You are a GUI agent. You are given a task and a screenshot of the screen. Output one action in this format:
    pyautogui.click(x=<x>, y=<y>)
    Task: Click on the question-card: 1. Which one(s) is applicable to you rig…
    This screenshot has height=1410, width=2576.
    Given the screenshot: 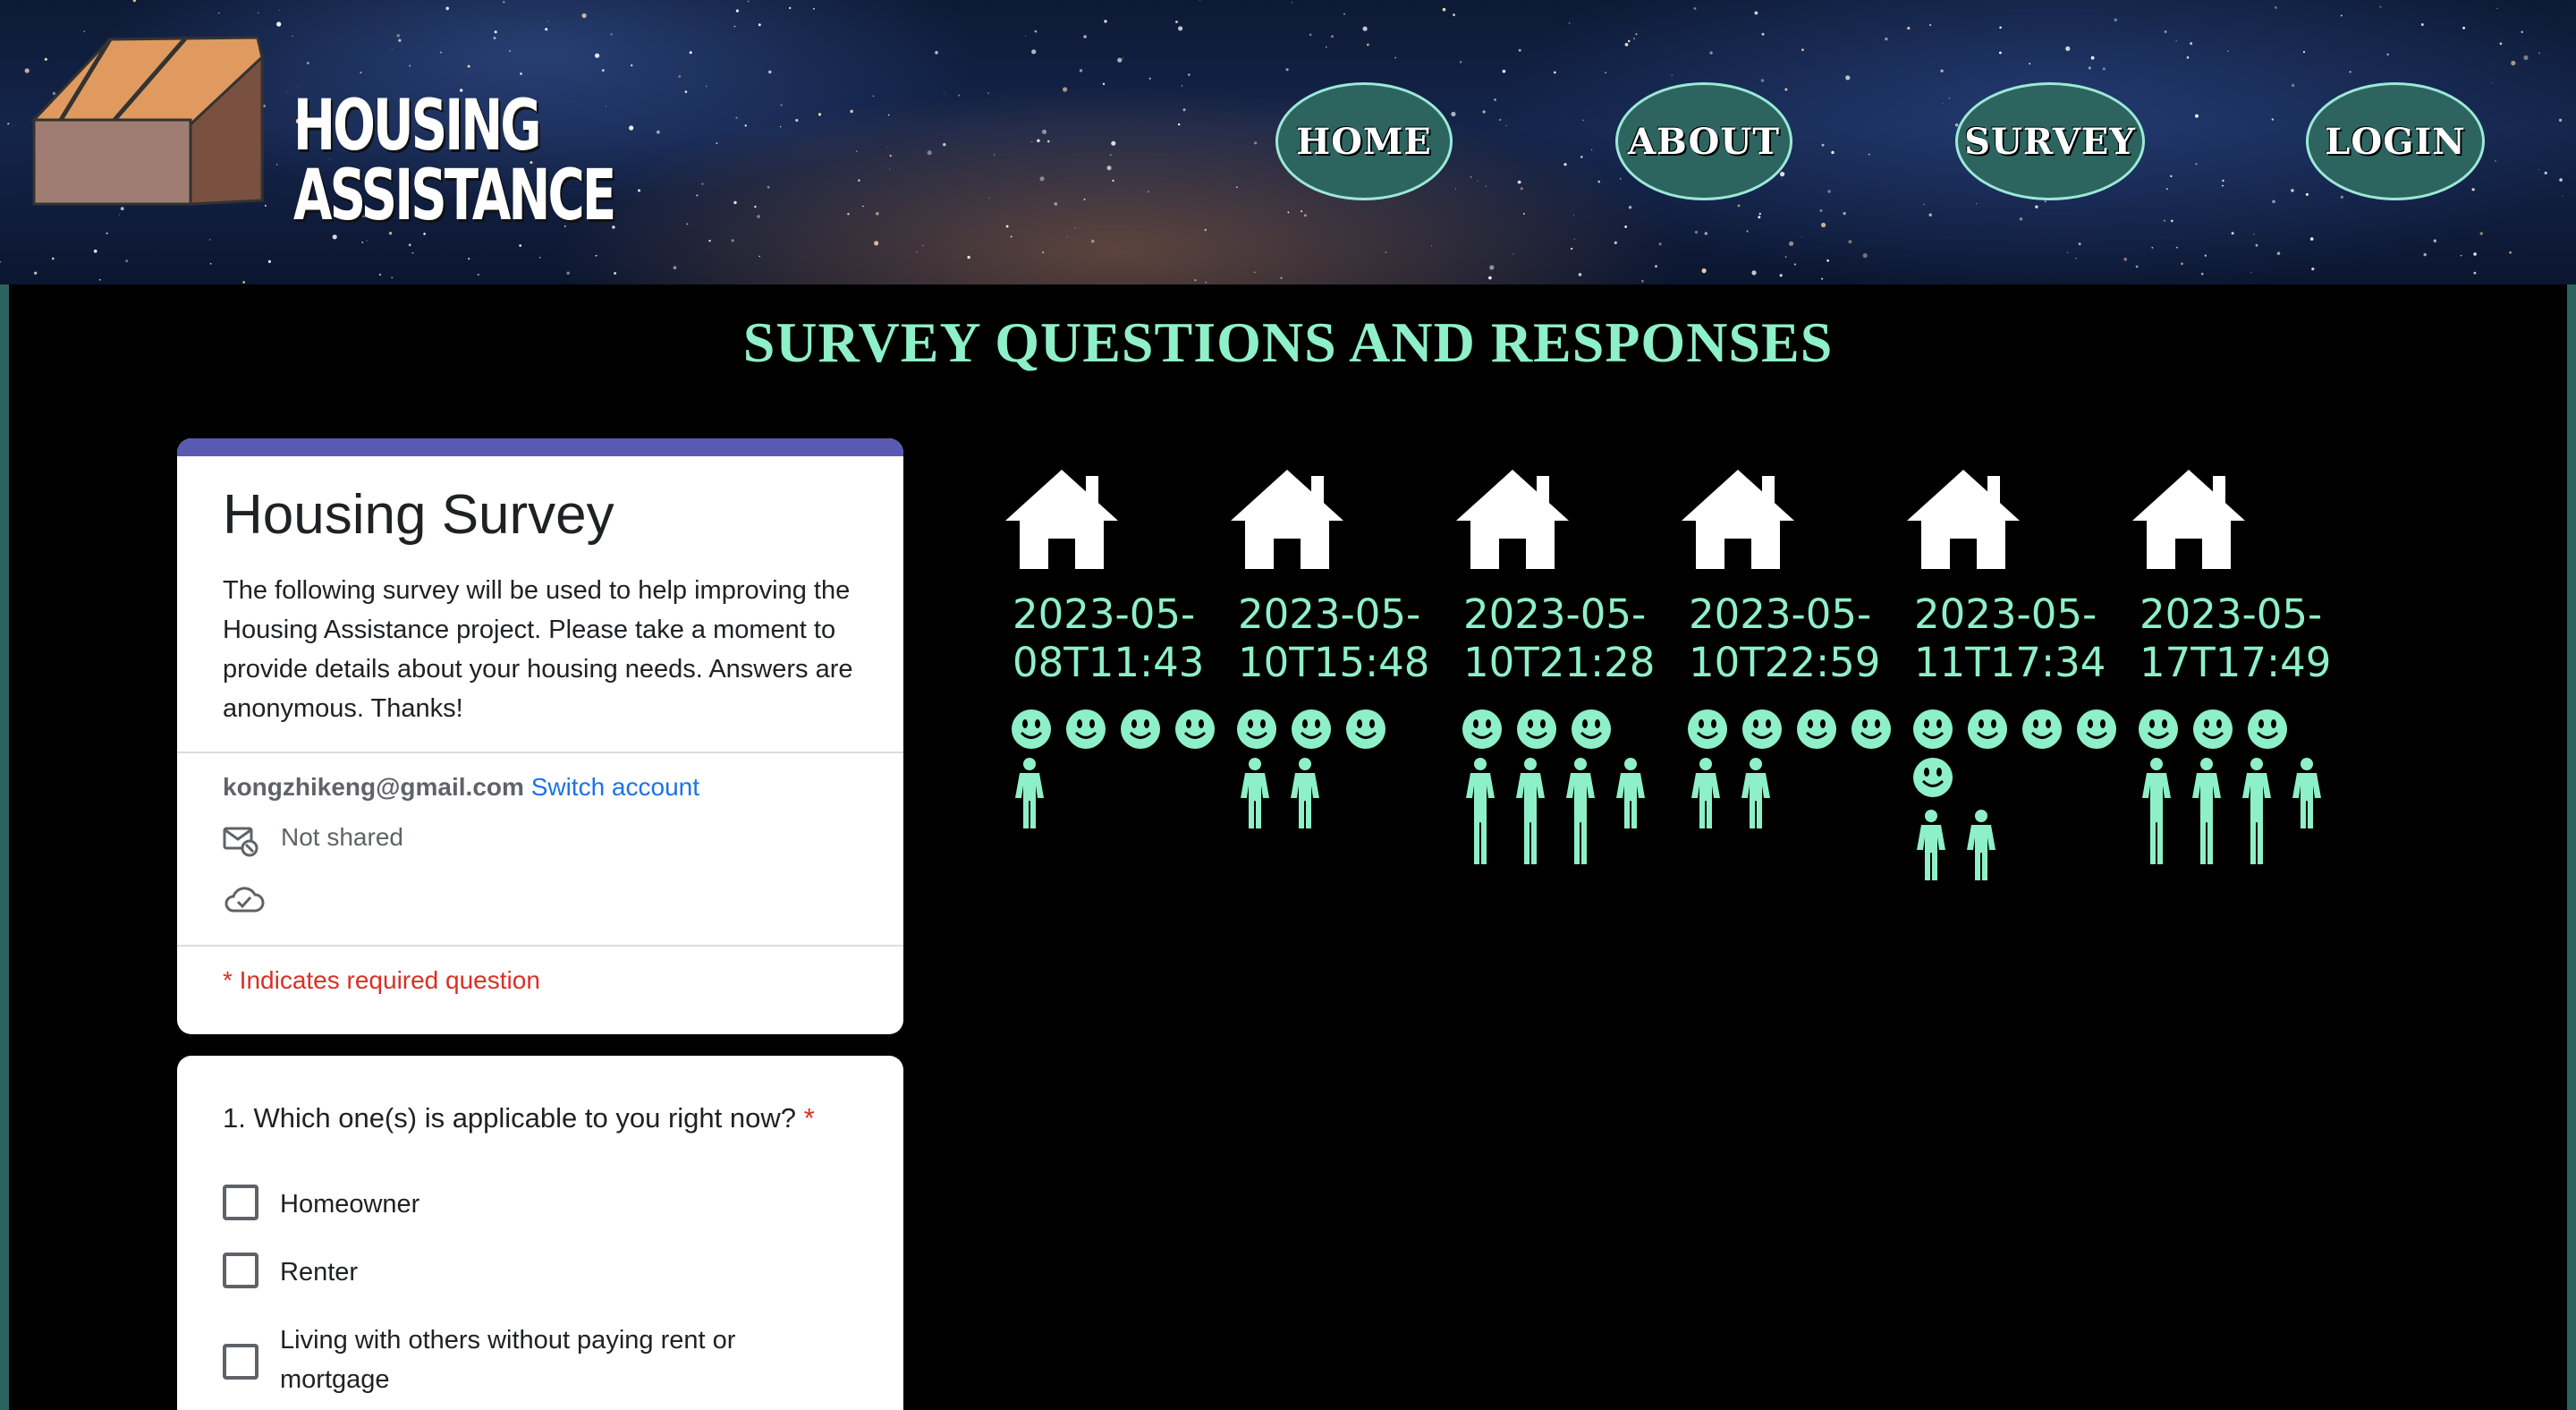 What is the action you would take?
    pyautogui.click(x=540, y=1233)
    